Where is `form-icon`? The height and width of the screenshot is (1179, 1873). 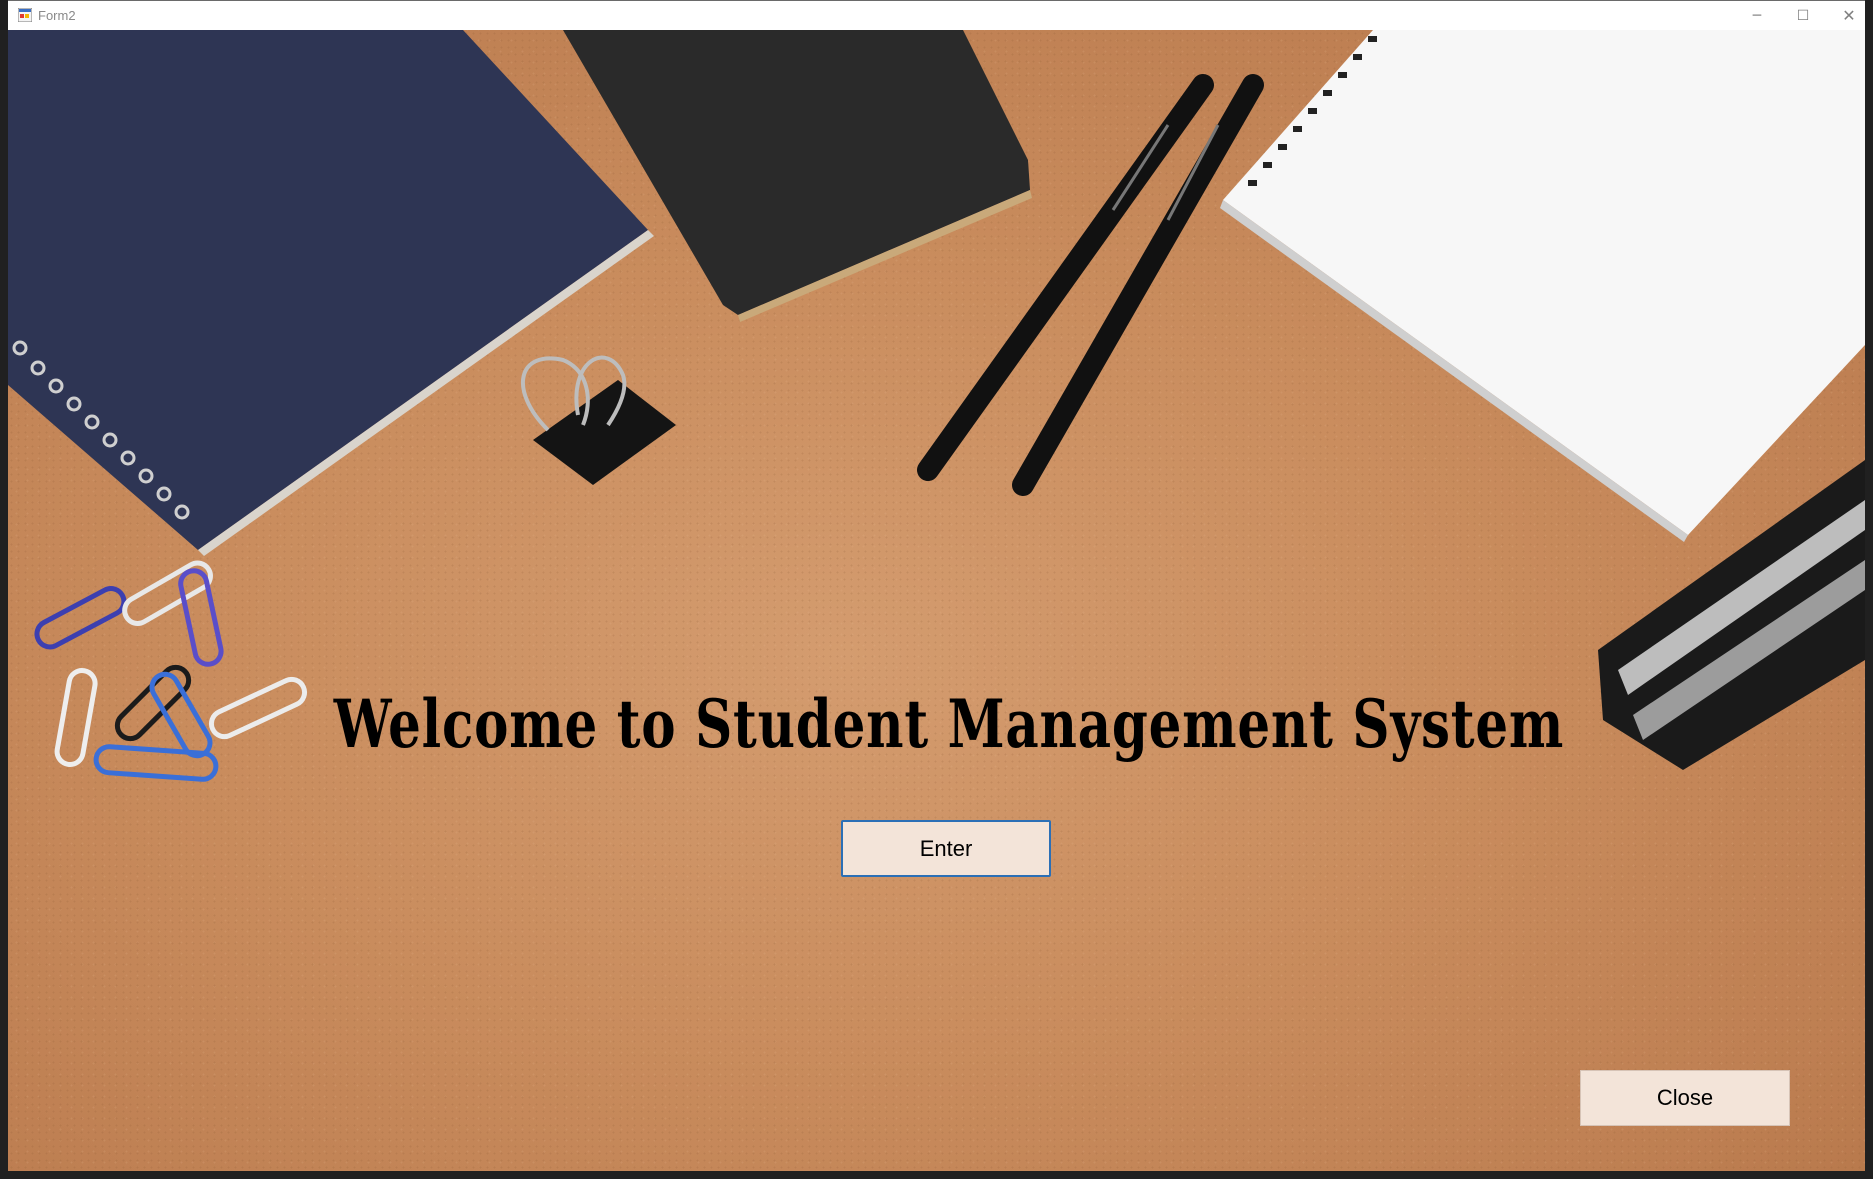
form-icon is located at coordinates (25, 15).